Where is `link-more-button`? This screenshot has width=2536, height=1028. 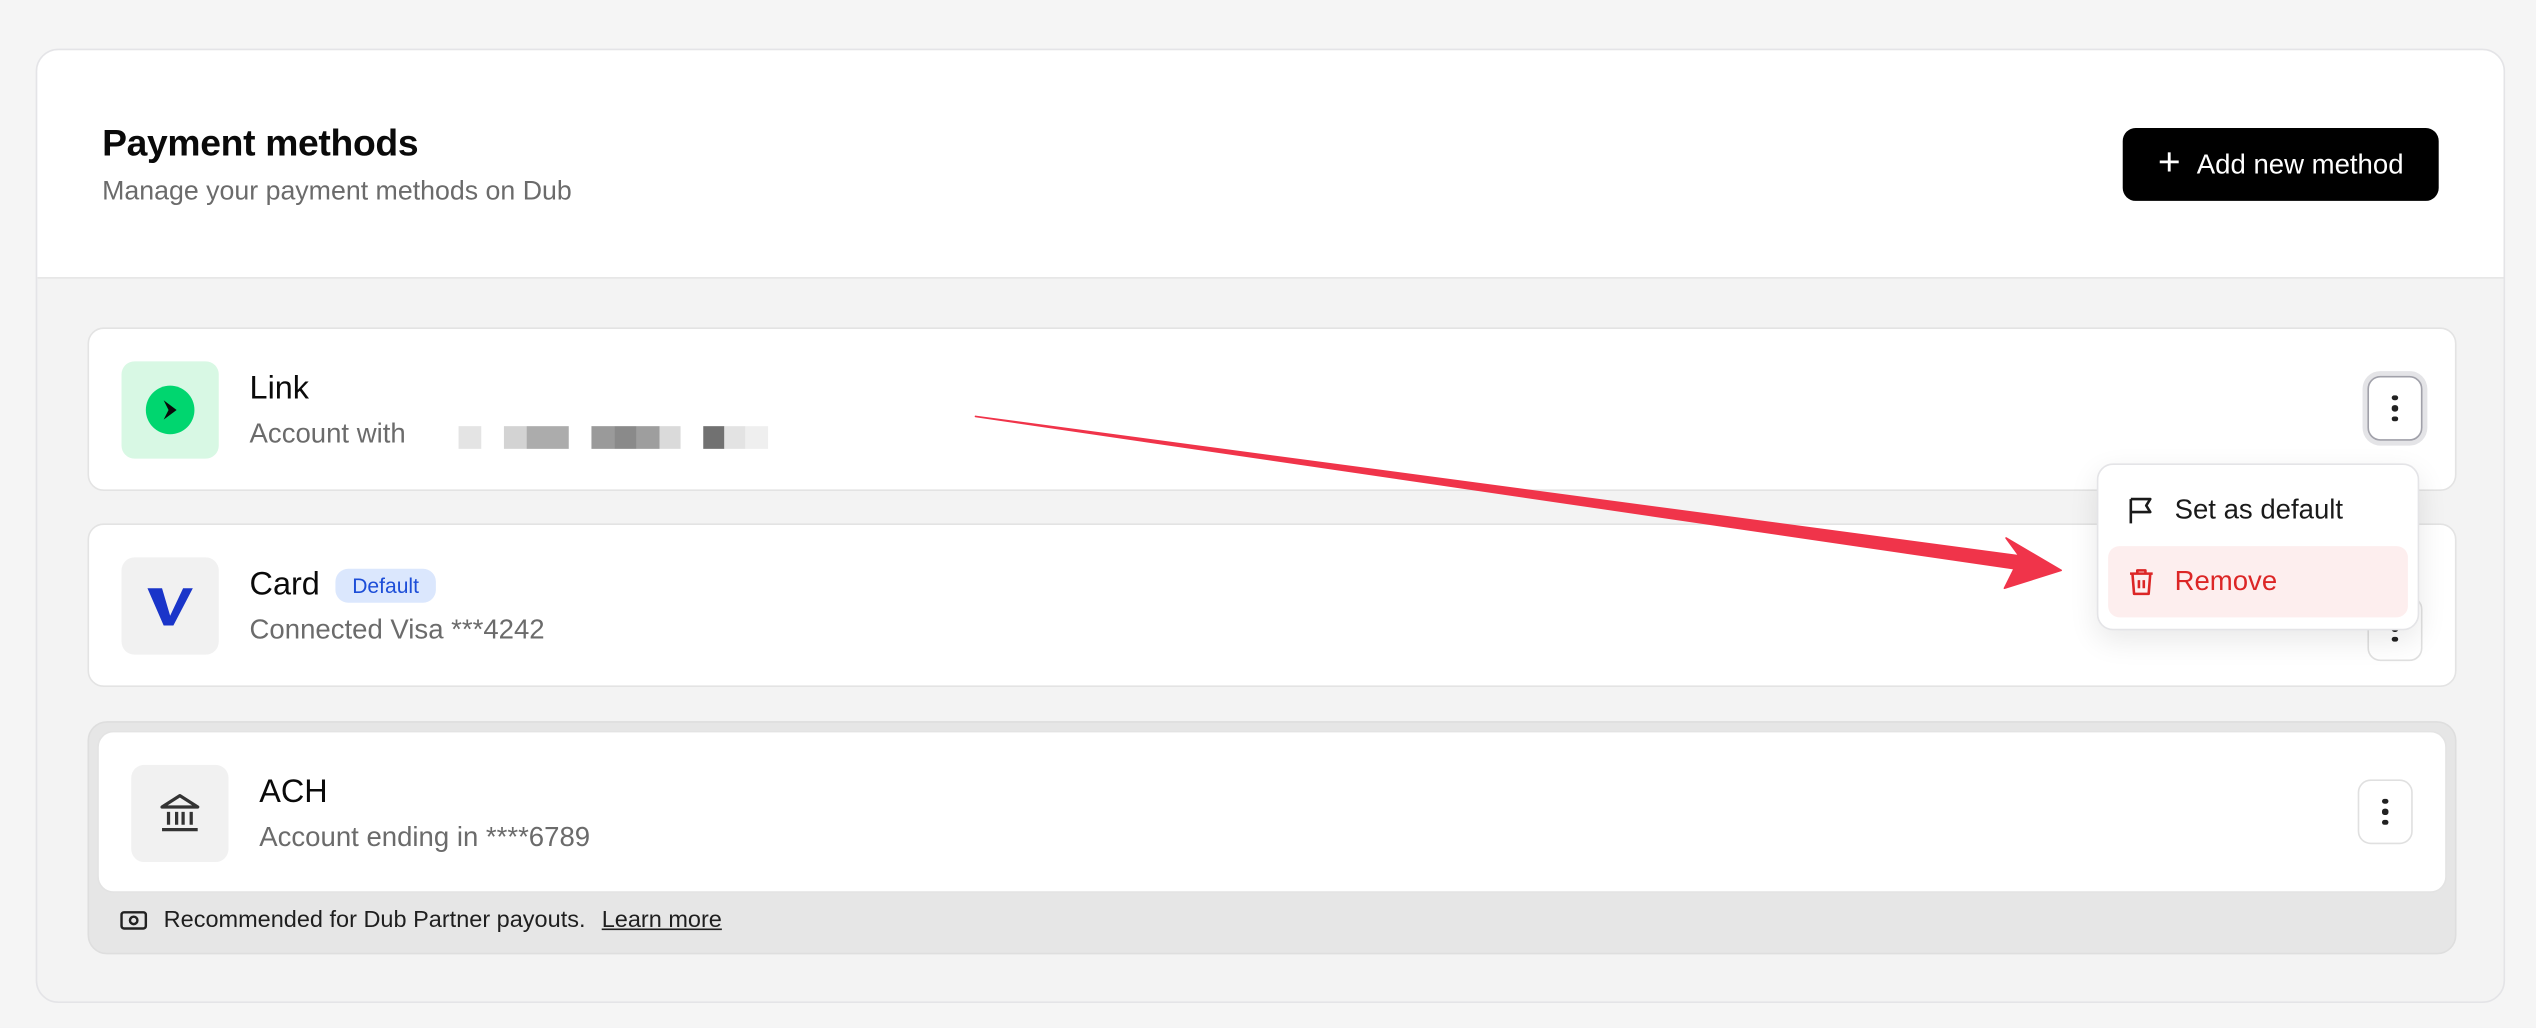 link-more-button is located at coordinates (2395, 408).